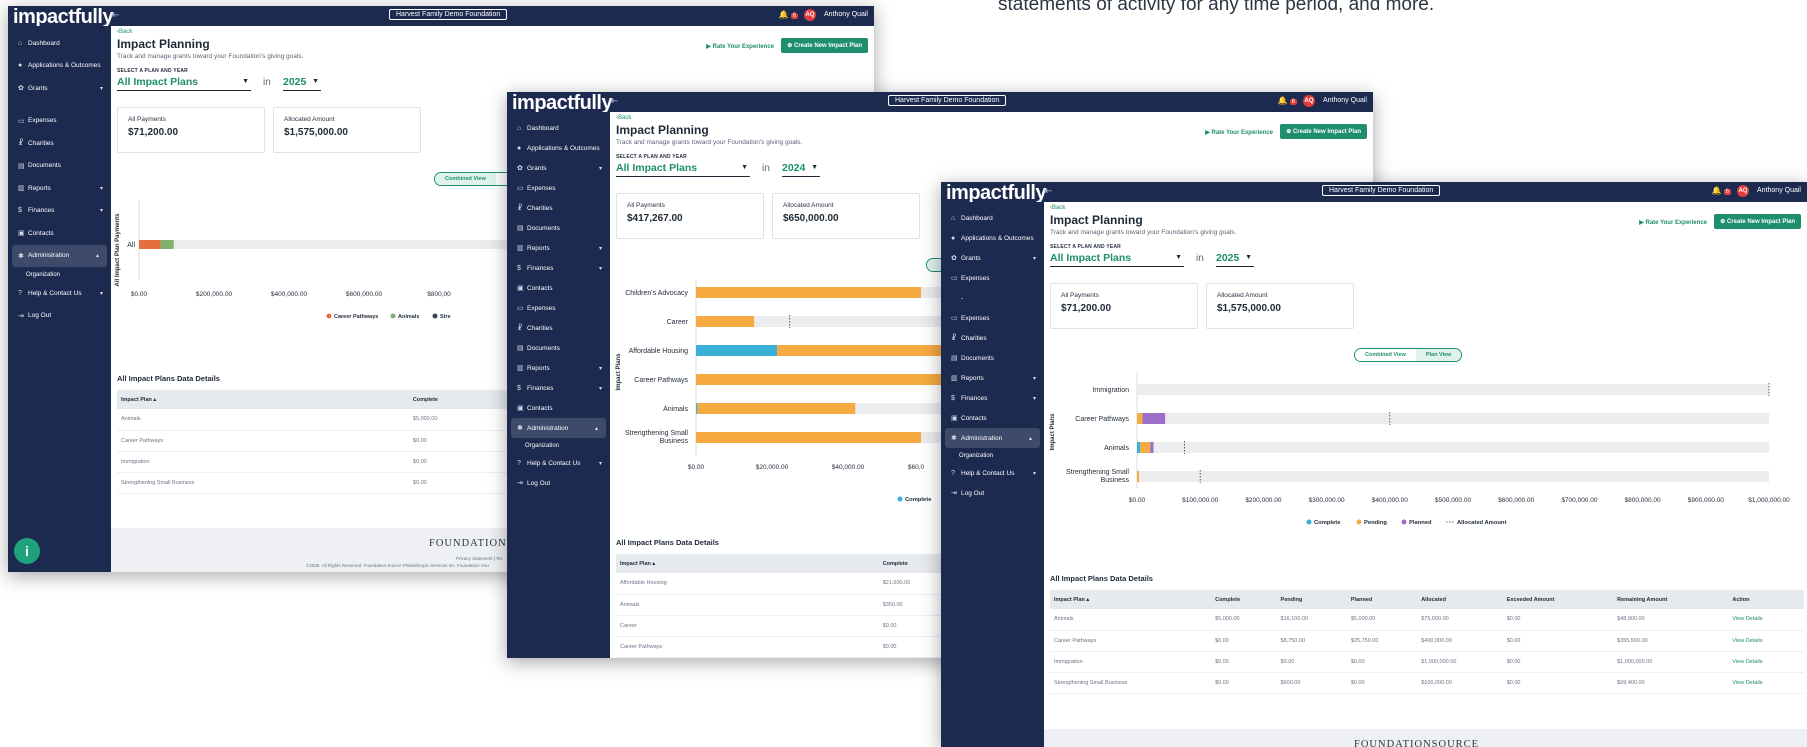  I want to click on info-icon: i, so click(27, 551).